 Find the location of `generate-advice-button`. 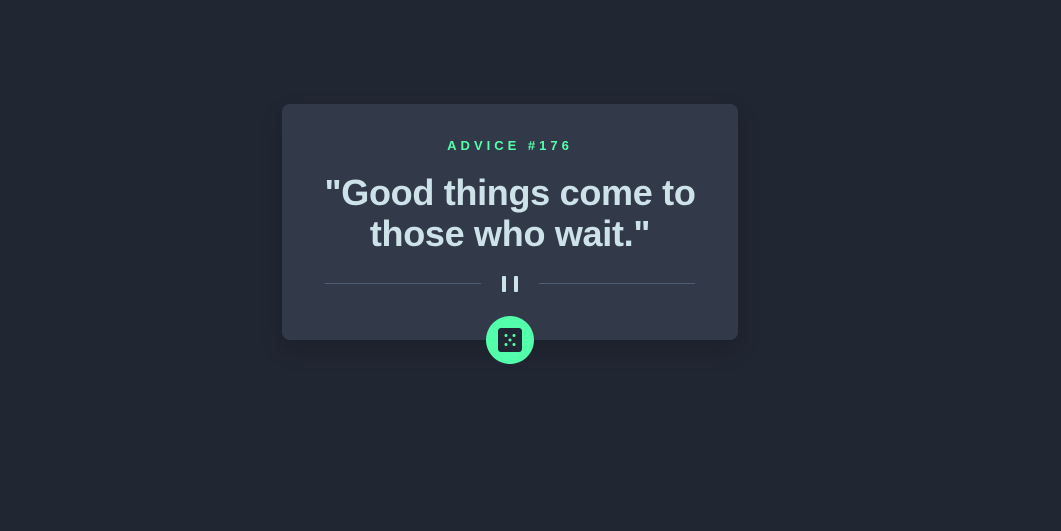

generate-advice-button is located at coordinates (510, 340).